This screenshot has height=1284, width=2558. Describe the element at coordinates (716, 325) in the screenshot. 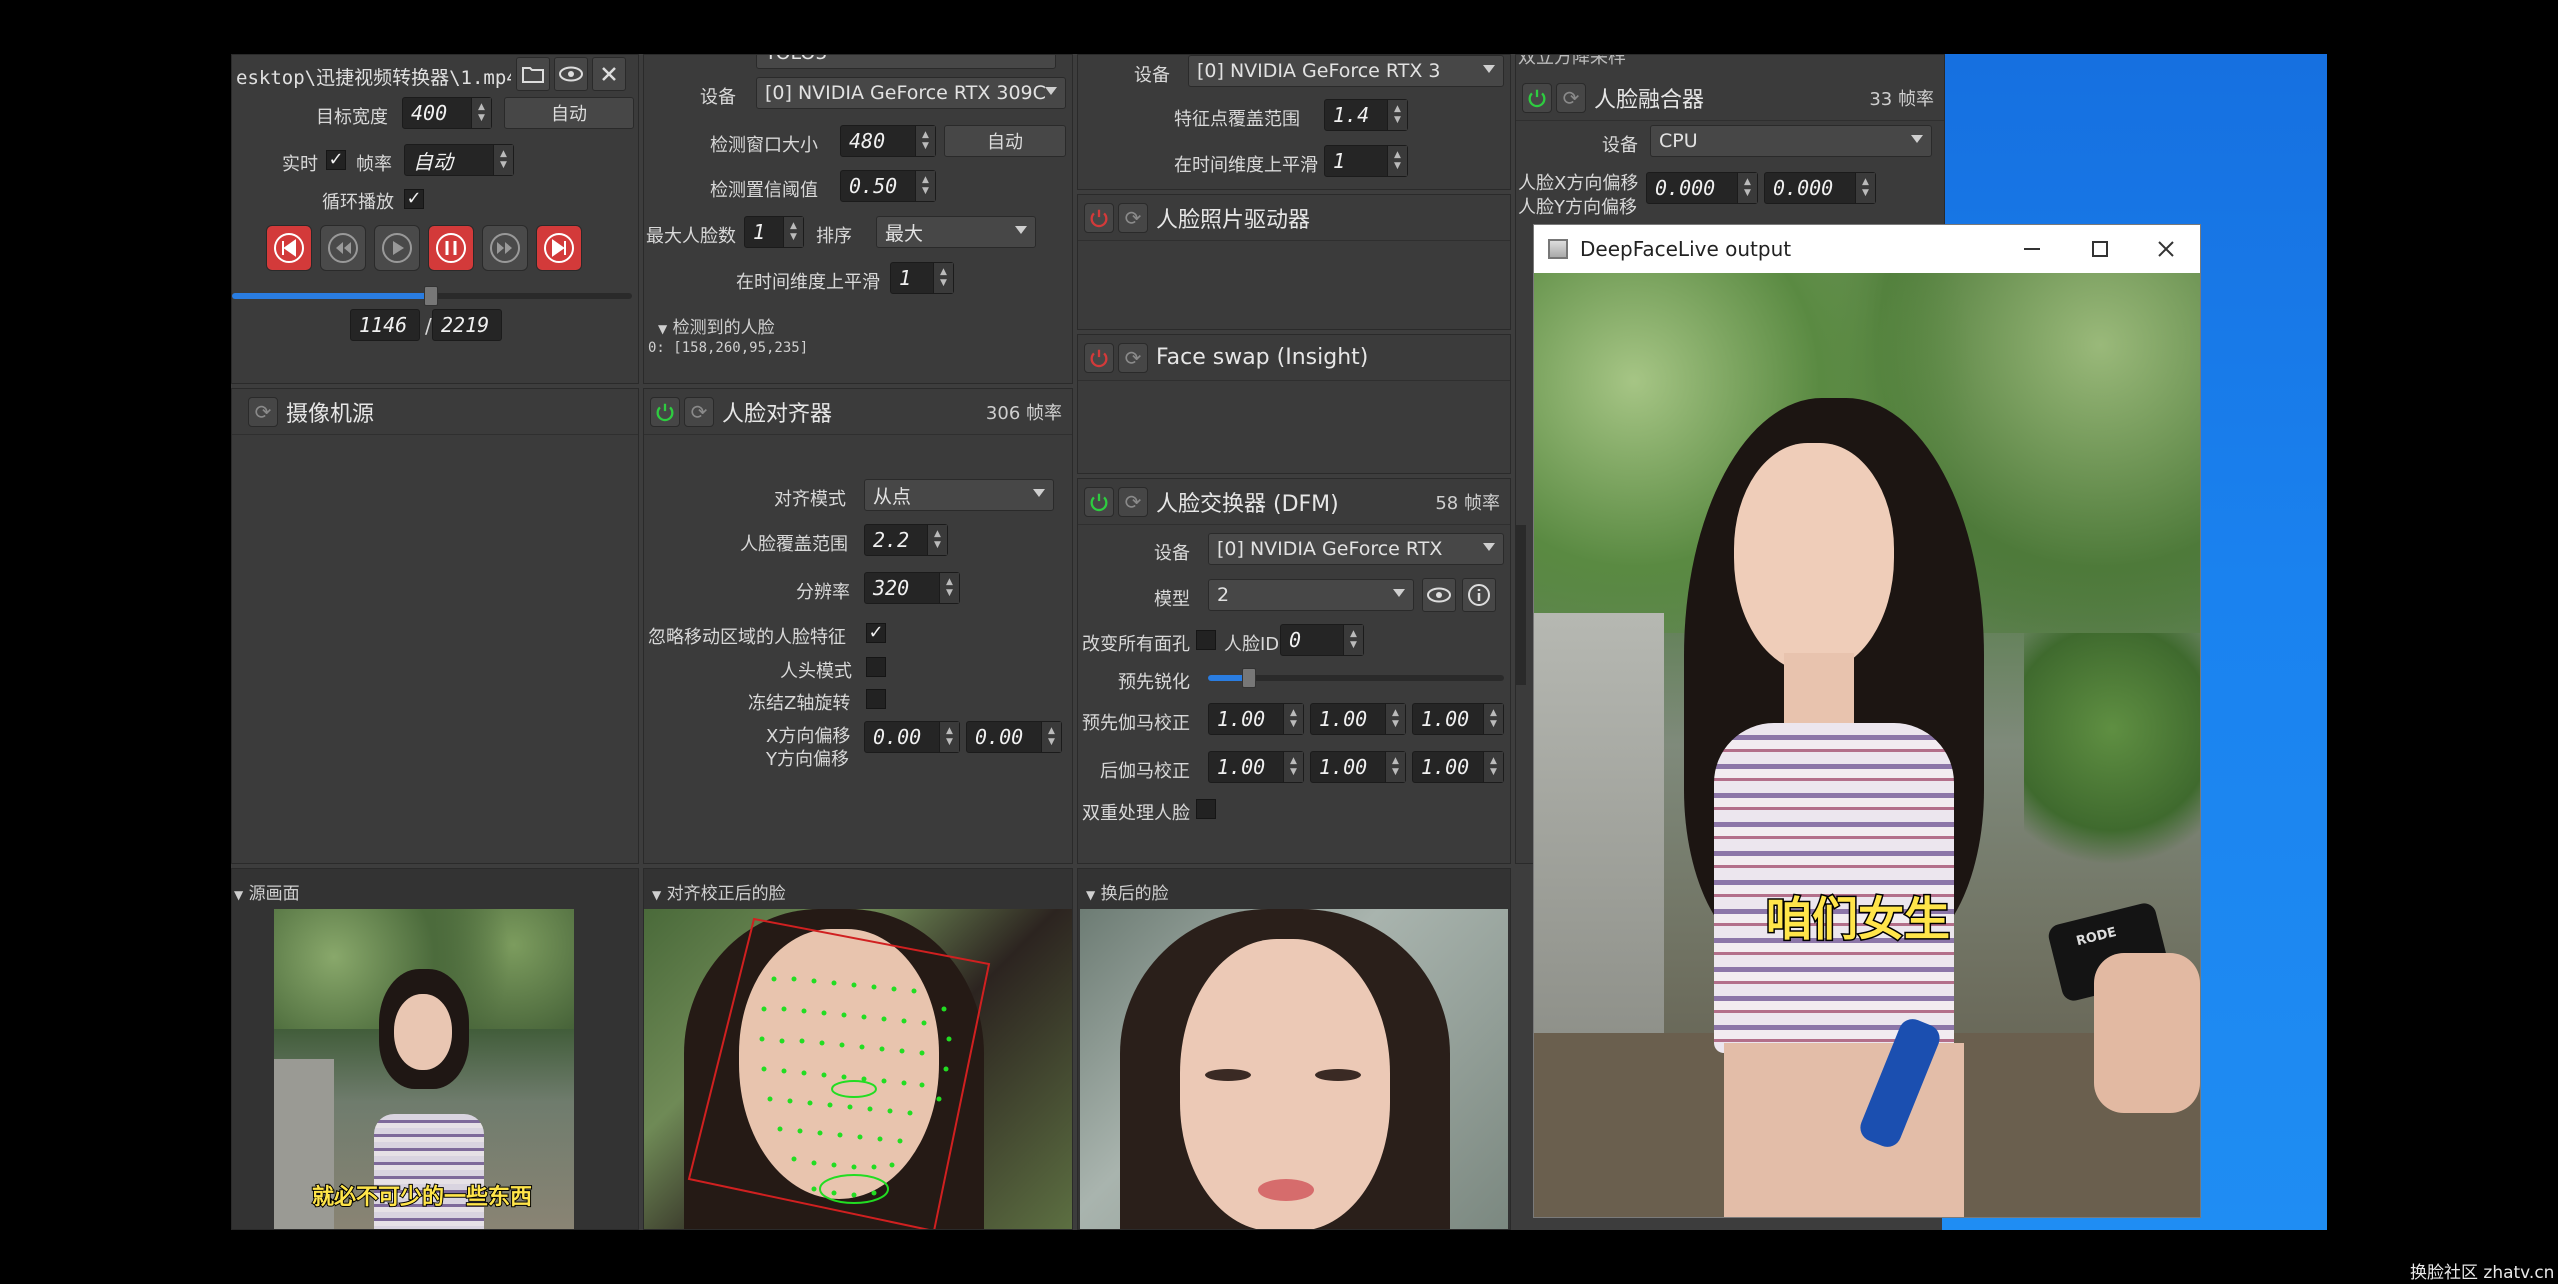

I see `detected-faces-section: ▼ 检测到的人脸` at that location.